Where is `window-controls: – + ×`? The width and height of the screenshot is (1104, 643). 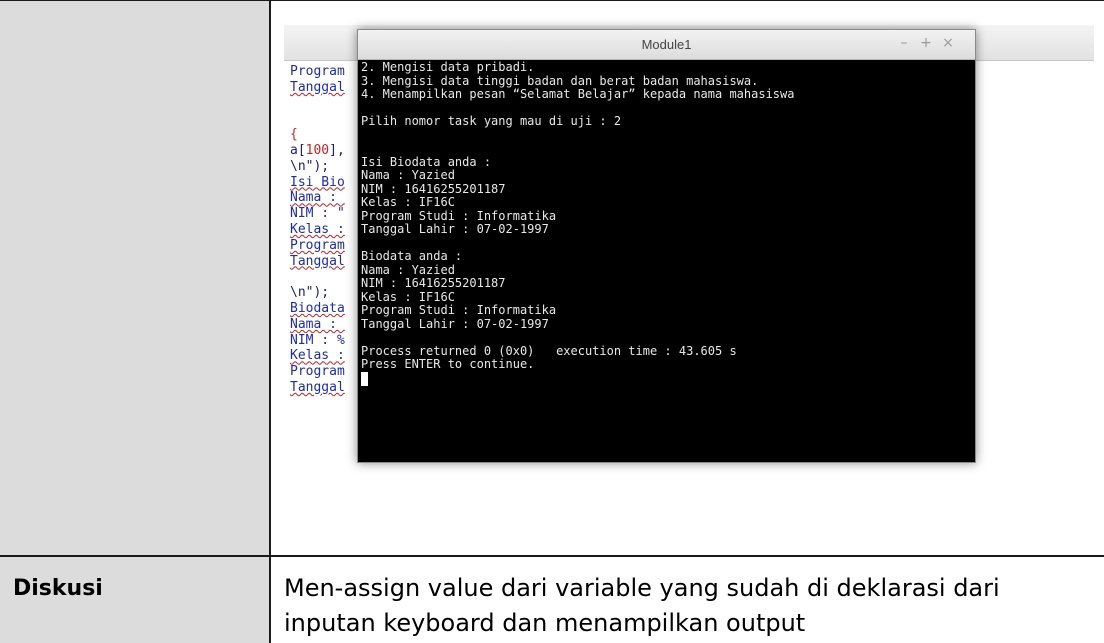 window-controls: – + × is located at coordinates (926, 43).